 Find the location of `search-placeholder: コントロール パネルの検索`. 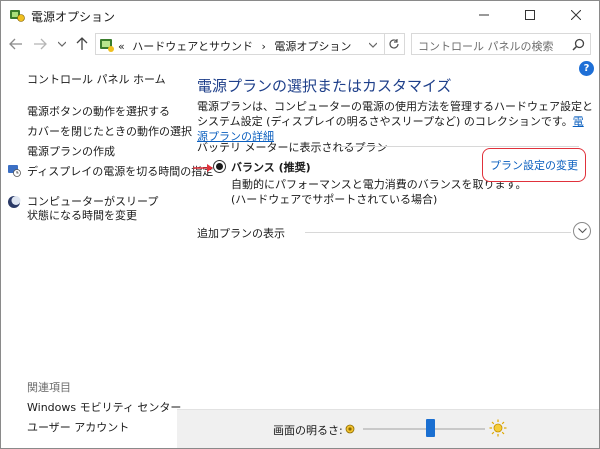

search-placeholder: コントロール パネルの検索 is located at coordinates (486, 46).